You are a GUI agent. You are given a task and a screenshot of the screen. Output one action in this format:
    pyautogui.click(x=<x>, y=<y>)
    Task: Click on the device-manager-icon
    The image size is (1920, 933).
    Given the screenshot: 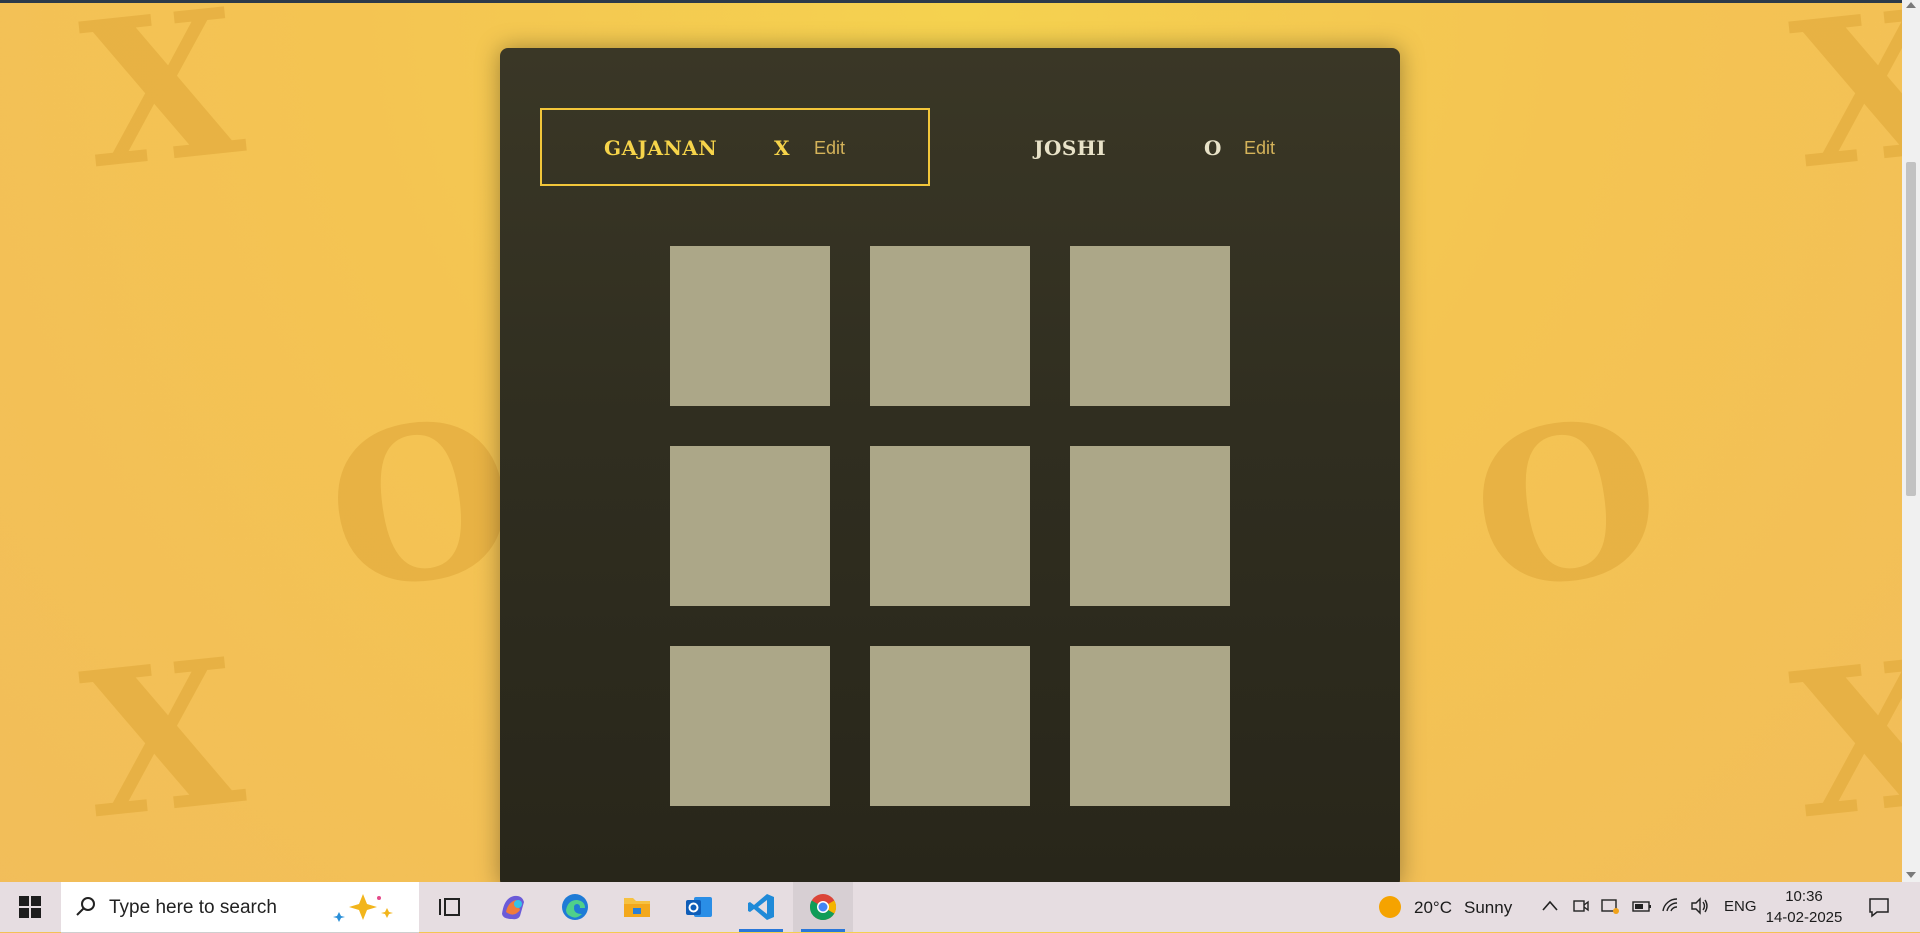 What is the action you would take?
    pyautogui.click(x=1610, y=906)
    